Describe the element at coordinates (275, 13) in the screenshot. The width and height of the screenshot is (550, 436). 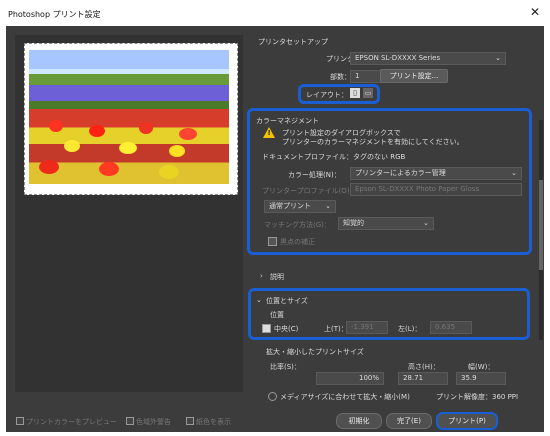
I see `title-bar: Photoshop プリント設定 ✕` at that location.